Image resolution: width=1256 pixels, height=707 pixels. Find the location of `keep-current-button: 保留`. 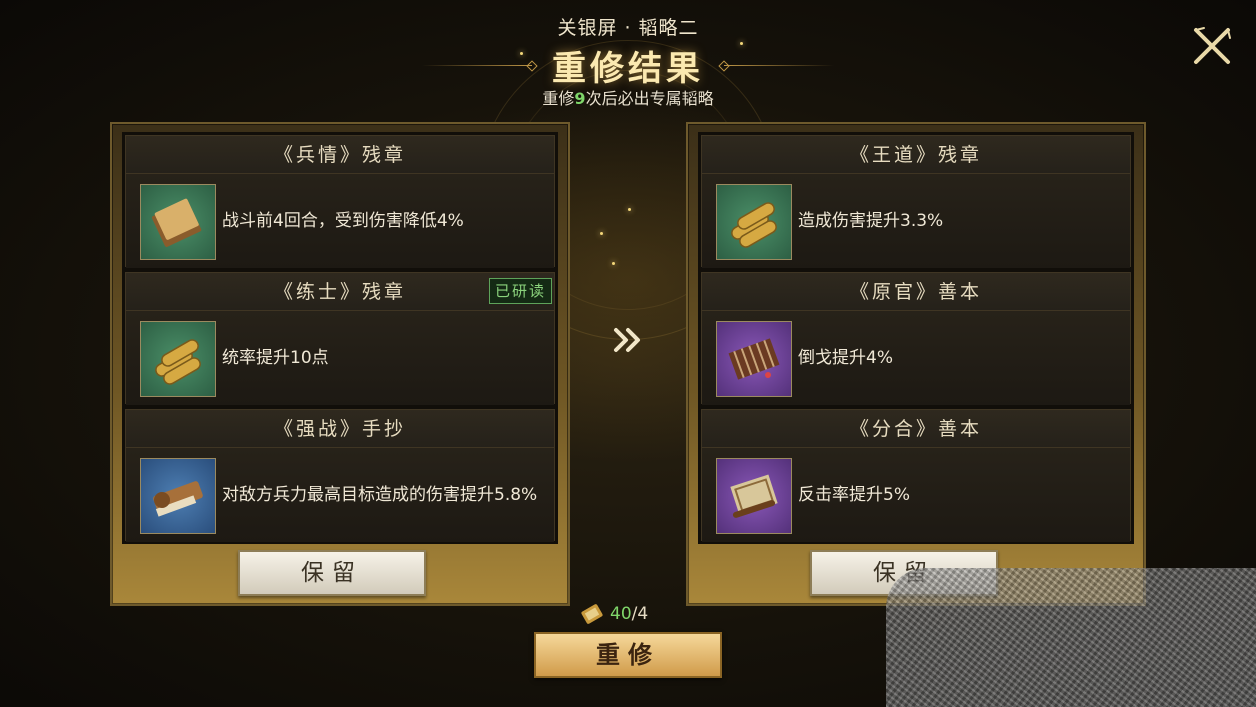

keep-current-button: 保留 is located at coordinates (332, 573).